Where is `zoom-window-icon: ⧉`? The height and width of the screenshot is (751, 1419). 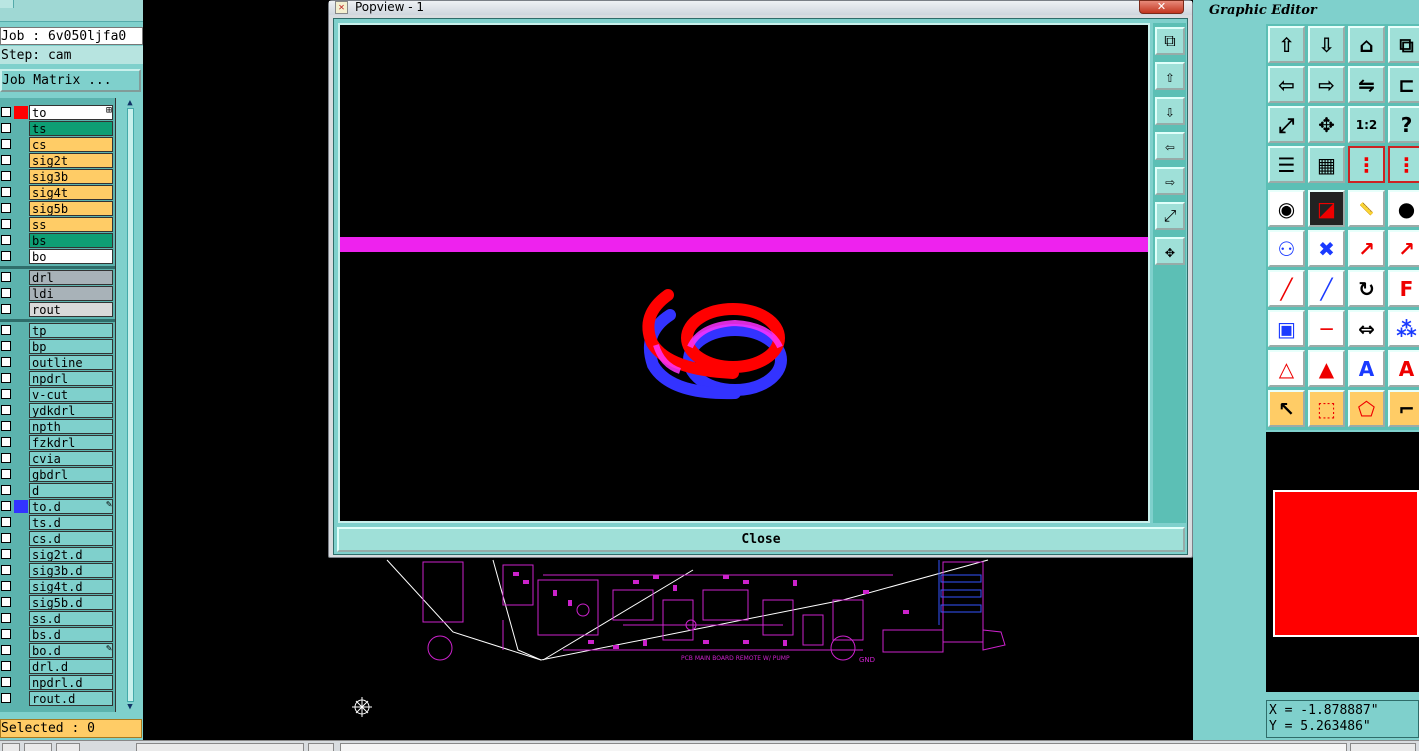
zoom-window-icon: ⧉ is located at coordinates (1170, 41).